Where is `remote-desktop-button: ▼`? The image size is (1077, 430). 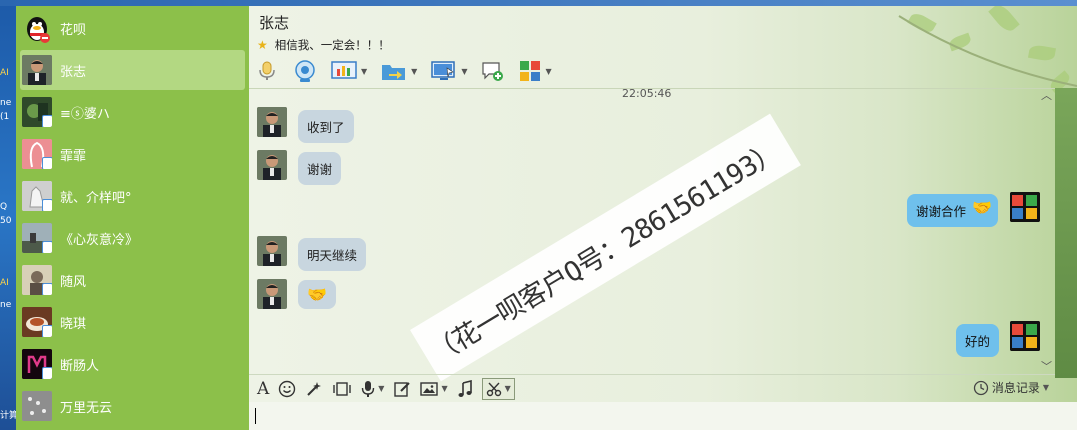 remote-desktop-button: ▼ is located at coordinates (449, 71).